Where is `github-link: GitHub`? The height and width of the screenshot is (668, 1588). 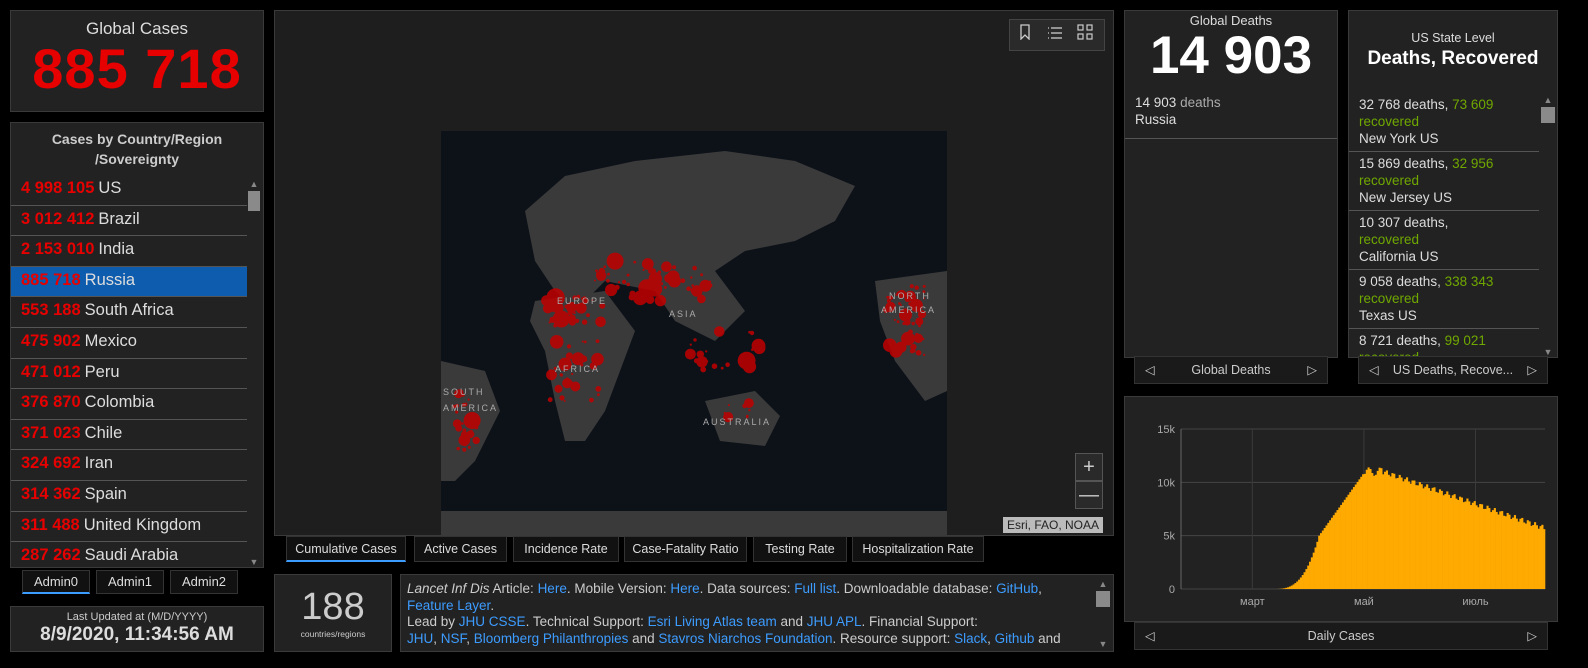
github-link: GitHub is located at coordinates (1017, 588).